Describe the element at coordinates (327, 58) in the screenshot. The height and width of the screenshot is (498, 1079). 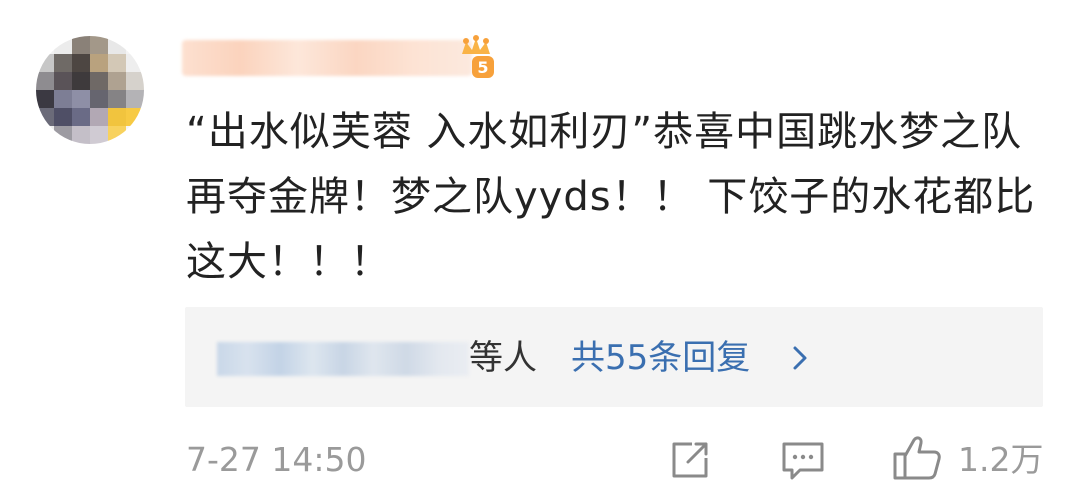
I see `username` at that location.